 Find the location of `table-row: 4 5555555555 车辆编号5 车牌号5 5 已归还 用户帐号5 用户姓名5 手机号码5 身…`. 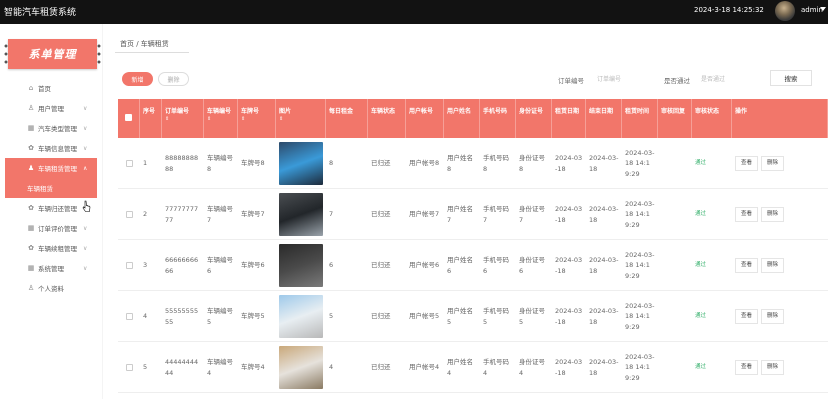

table-row: 4 5555555555 车辆编号5 车牌号5 5 已归还 用户帐号5 用户姓名5 手机号码5 身… is located at coordinates (473, 316).